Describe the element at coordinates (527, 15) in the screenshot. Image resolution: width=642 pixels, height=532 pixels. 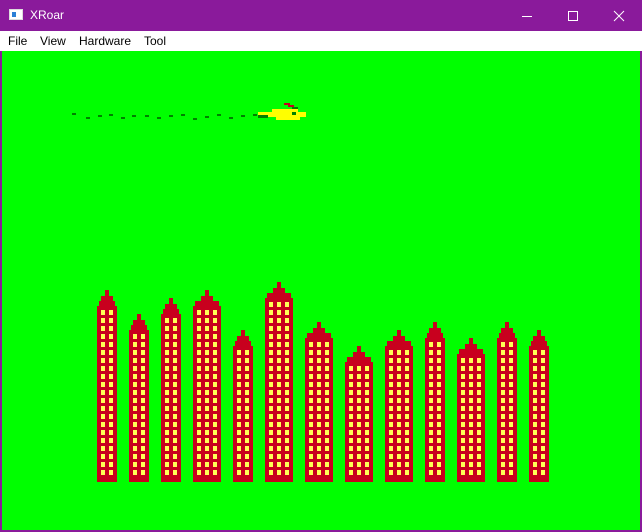
I see `minimize-button` at that location.